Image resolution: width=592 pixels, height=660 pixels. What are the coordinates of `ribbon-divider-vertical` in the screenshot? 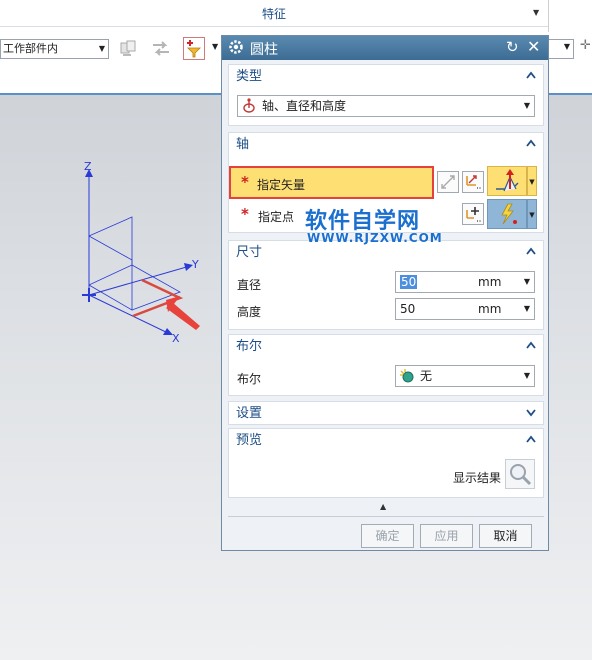 It's located at (548, 16).